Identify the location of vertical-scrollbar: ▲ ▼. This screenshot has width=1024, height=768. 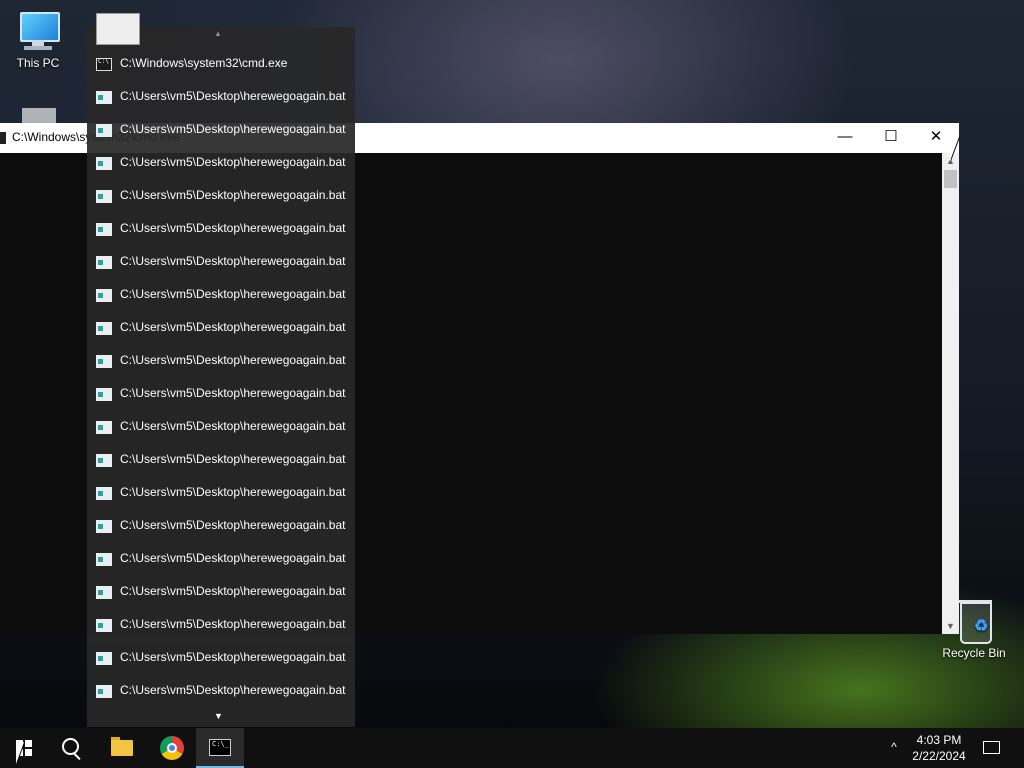
(950, 393).